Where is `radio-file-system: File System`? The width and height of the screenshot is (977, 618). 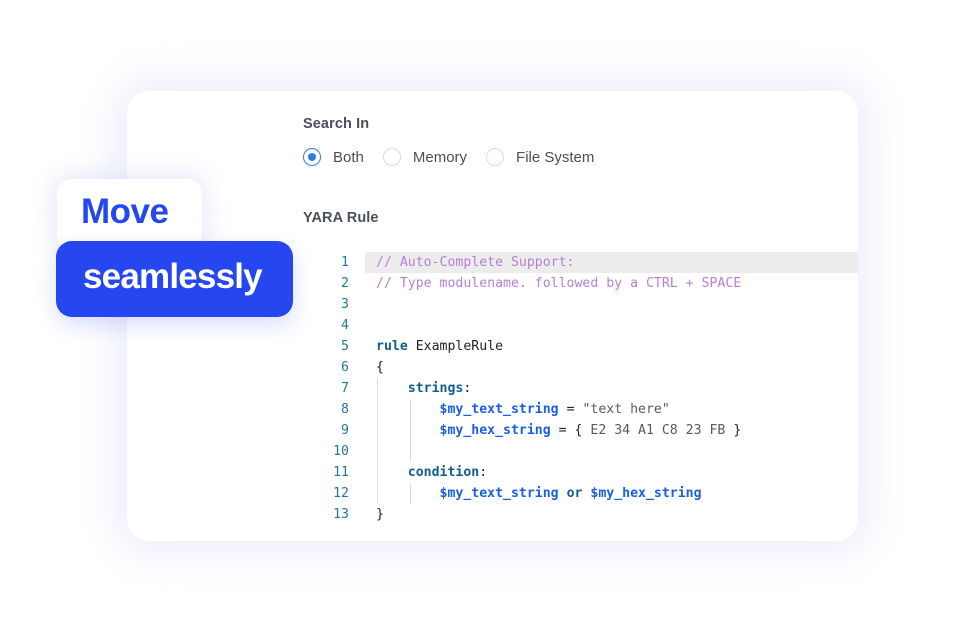 radio-file-system: File System is located at coordinates (540, 157).